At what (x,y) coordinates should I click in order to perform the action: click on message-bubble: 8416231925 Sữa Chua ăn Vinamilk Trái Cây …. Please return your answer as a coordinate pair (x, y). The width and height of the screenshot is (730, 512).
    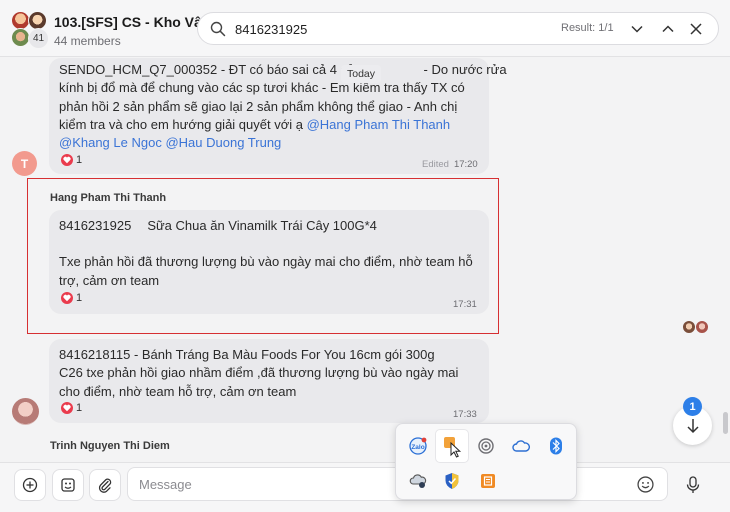
    Looking at the image, I should click on (269, 262).